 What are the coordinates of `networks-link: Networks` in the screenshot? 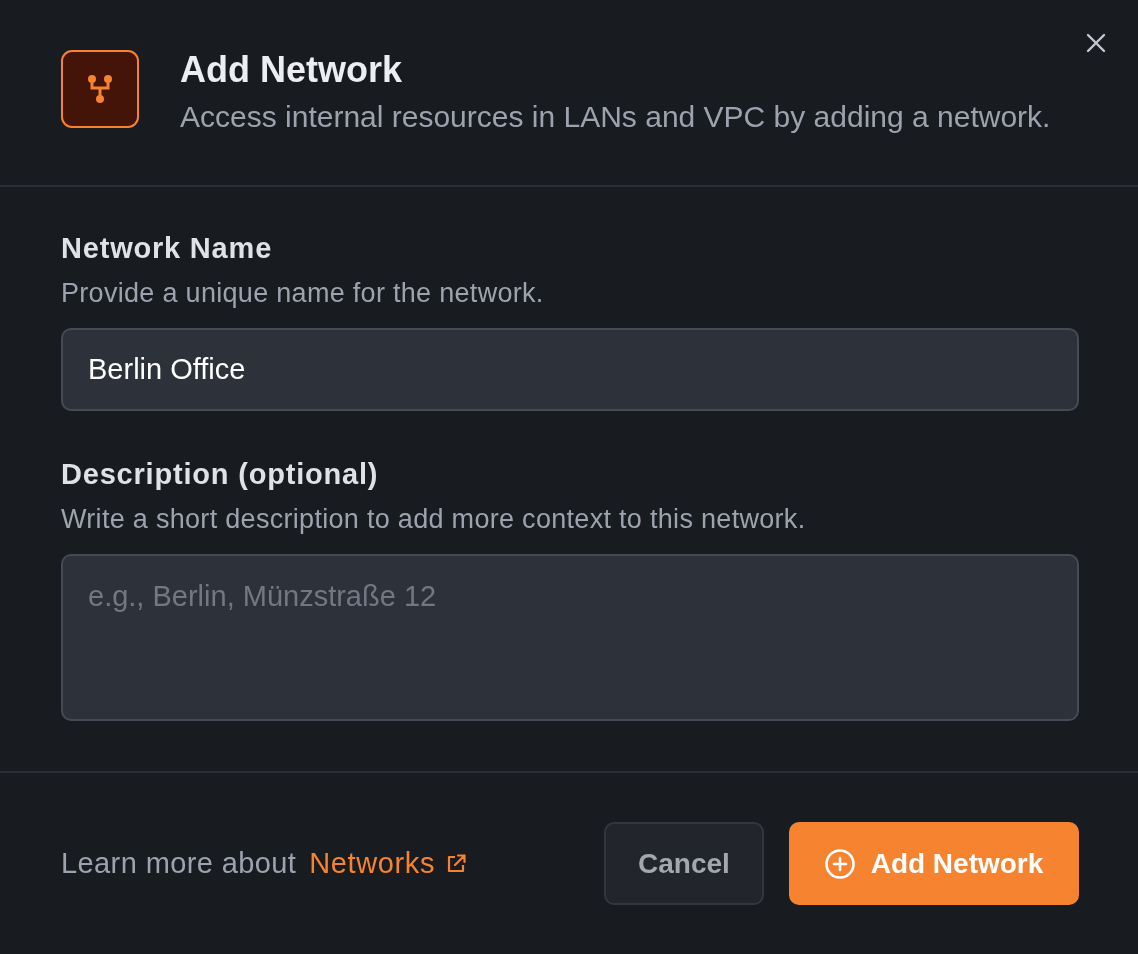 It's located at (387, 863).